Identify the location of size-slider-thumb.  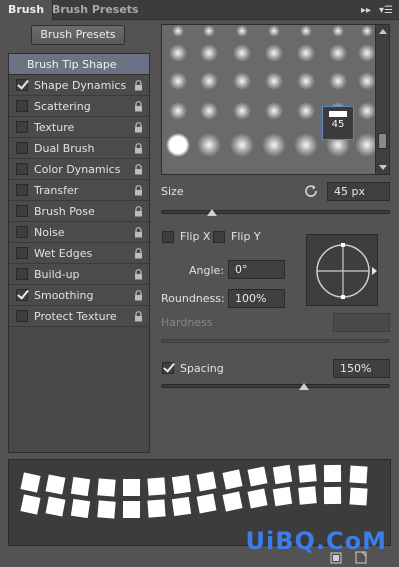
(212, 212).